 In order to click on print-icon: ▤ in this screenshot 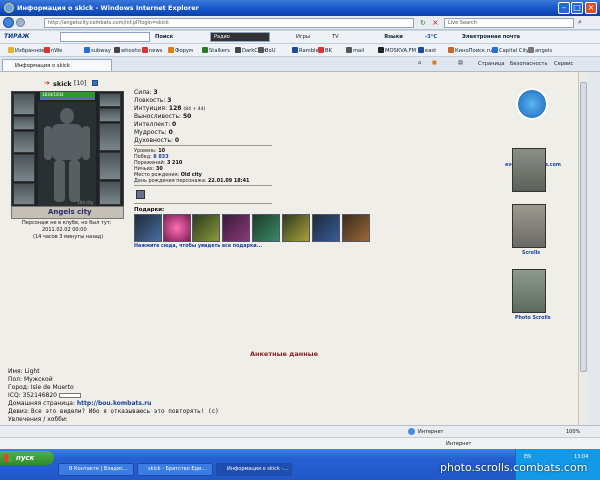, I will do `click(460, 63)`.